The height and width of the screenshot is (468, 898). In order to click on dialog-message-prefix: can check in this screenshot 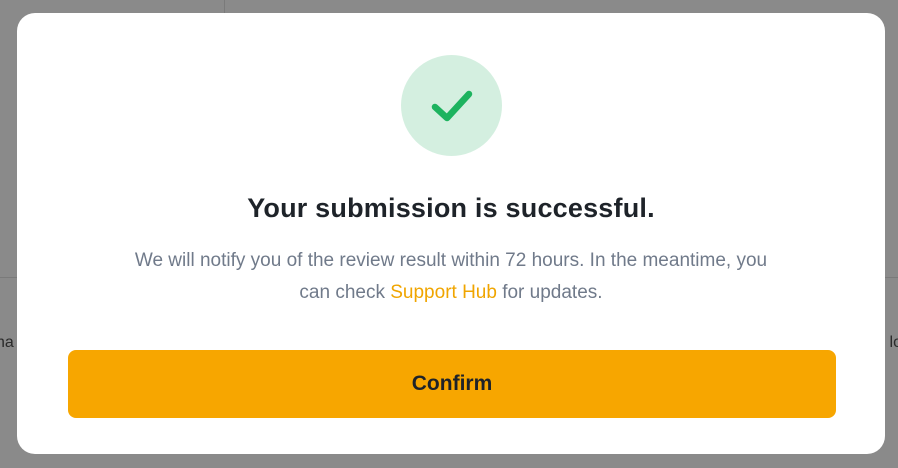, I will do `click(345, 292)`.